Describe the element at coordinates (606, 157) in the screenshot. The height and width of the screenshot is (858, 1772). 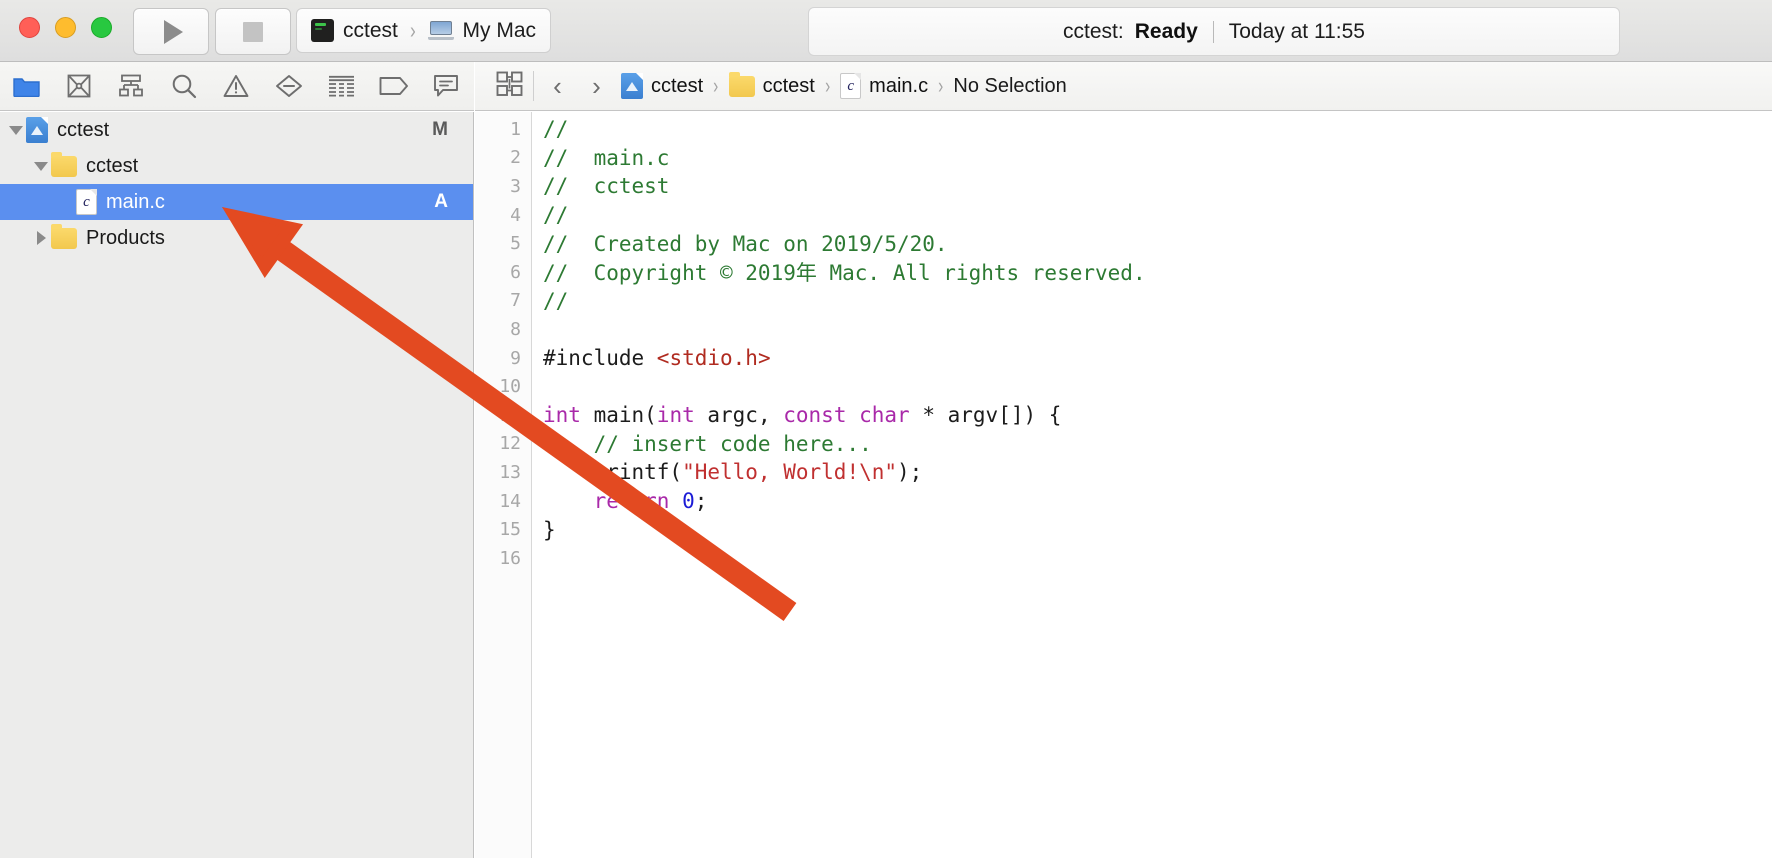
I see `code-token-comment: // main.c` at that location.